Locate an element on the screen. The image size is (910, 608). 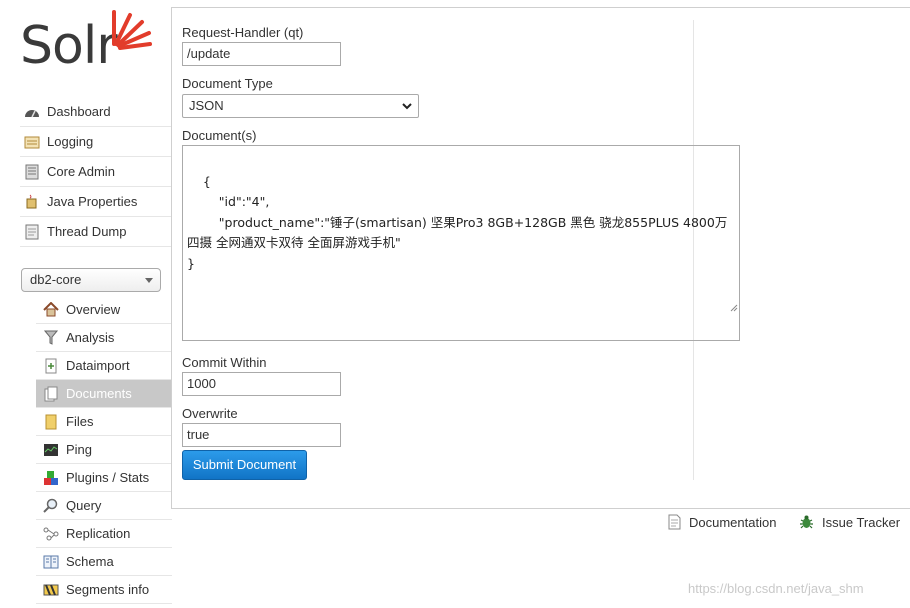
core-selector: db2-core is located at coordinates (91, 280).